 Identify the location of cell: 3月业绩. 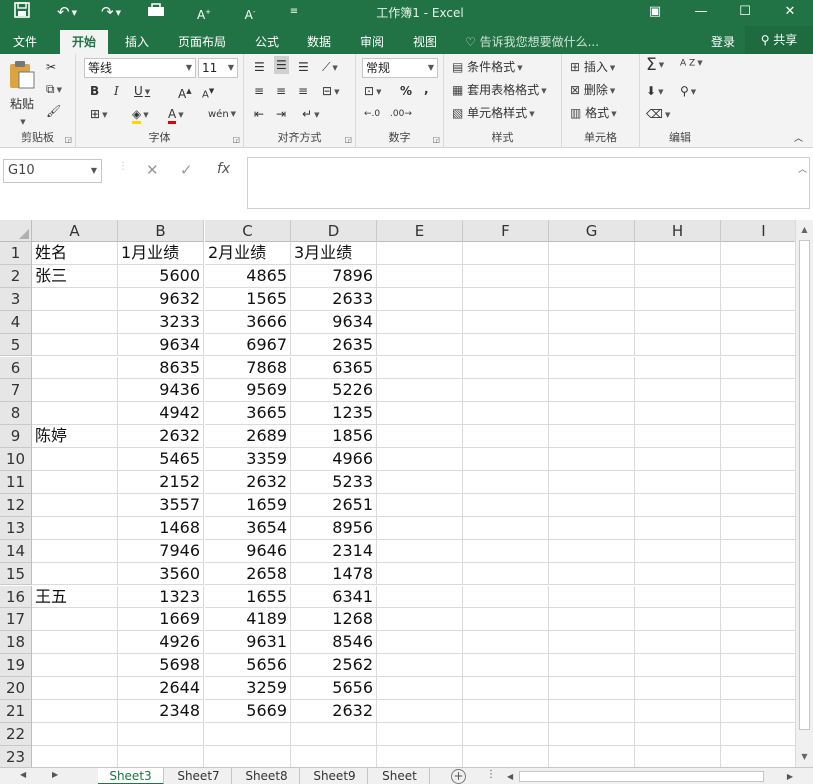
(334, 253).